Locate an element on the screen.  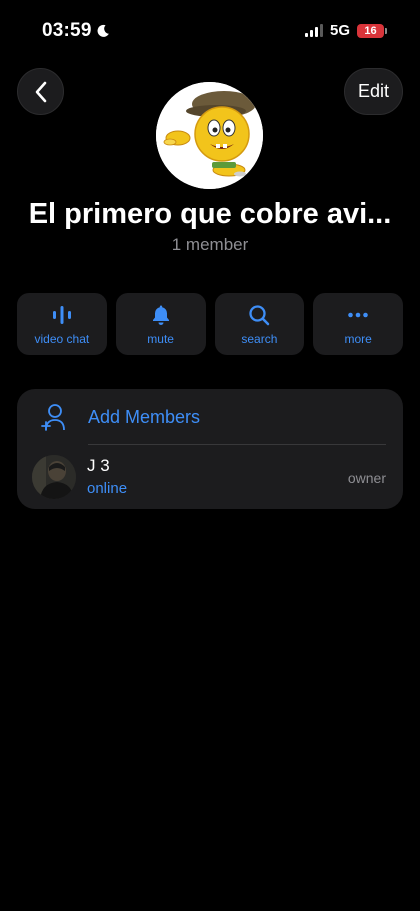
action-bar: video chat mute search more is located at coordinates (210, 324).